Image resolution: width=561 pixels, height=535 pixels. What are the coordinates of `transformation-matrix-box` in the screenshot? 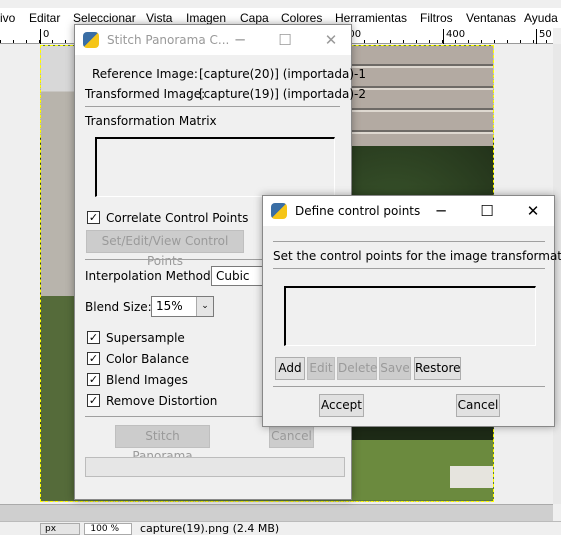 It's located at (215, 167).